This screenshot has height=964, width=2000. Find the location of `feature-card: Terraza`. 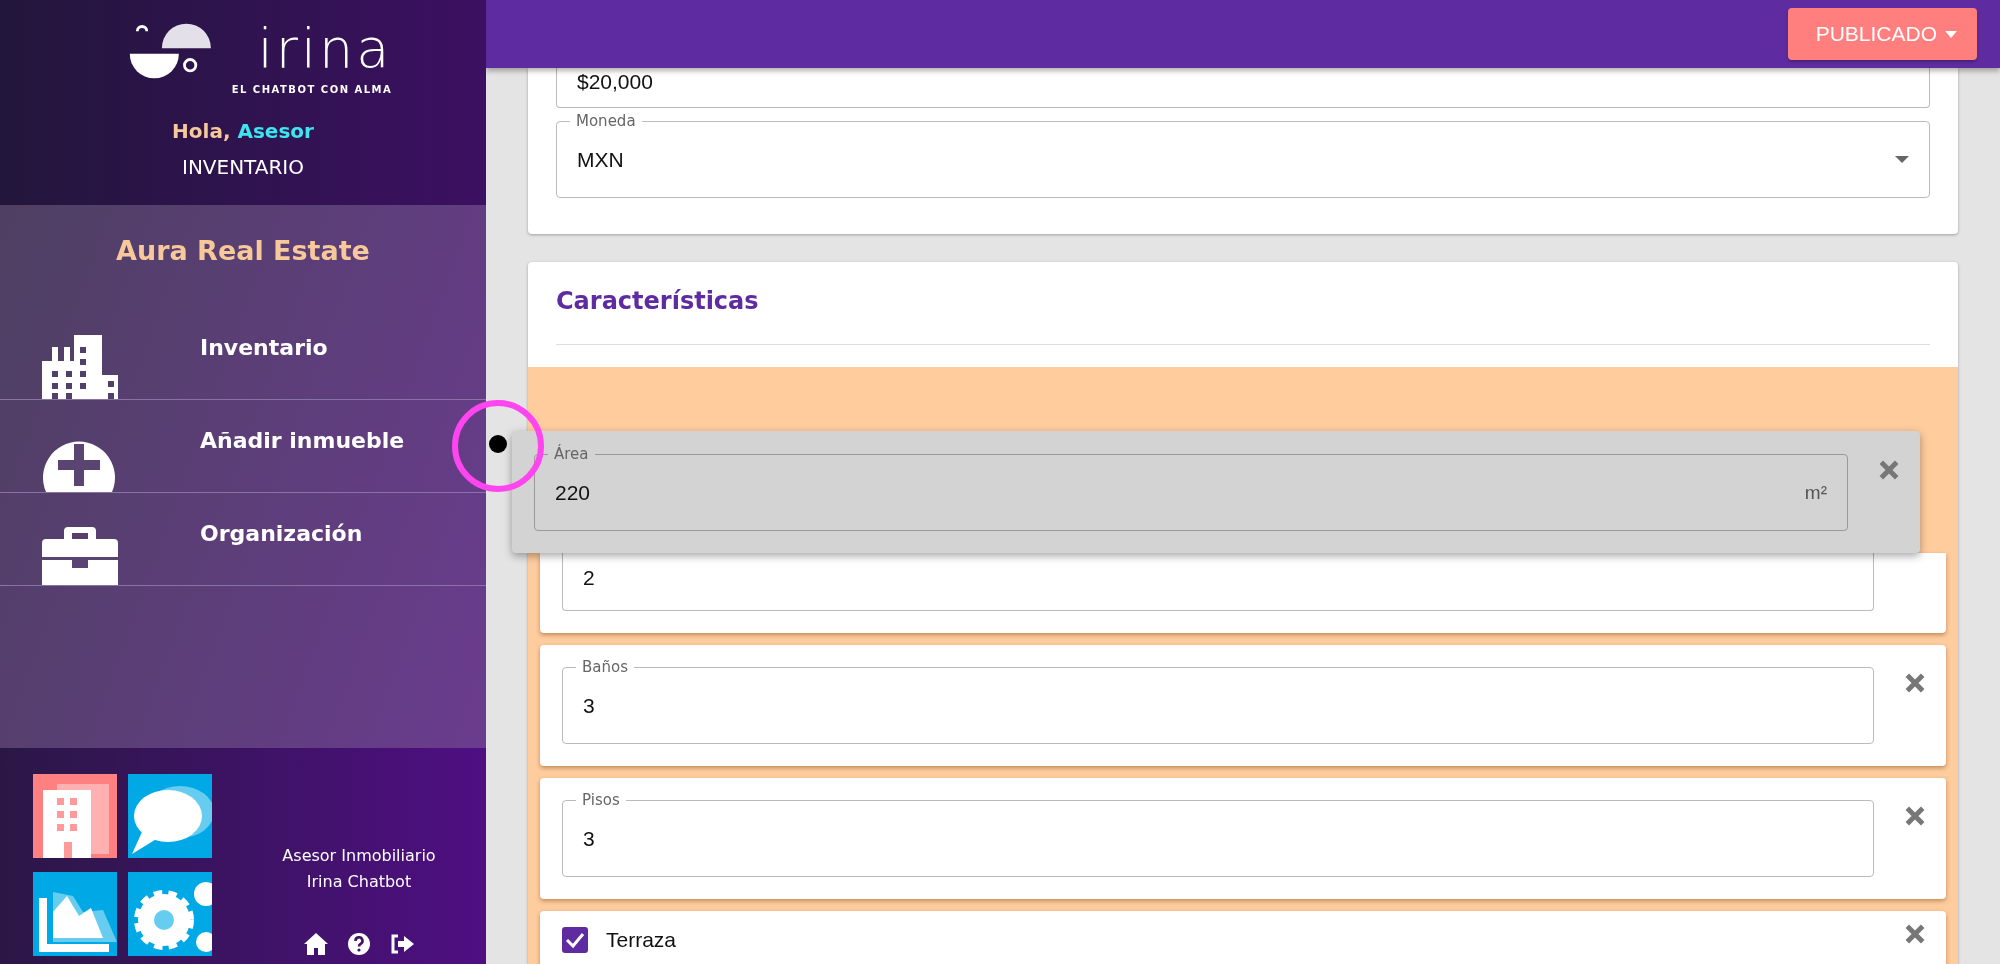

feature-card: Terraza is located at coordinates (1243, 937).